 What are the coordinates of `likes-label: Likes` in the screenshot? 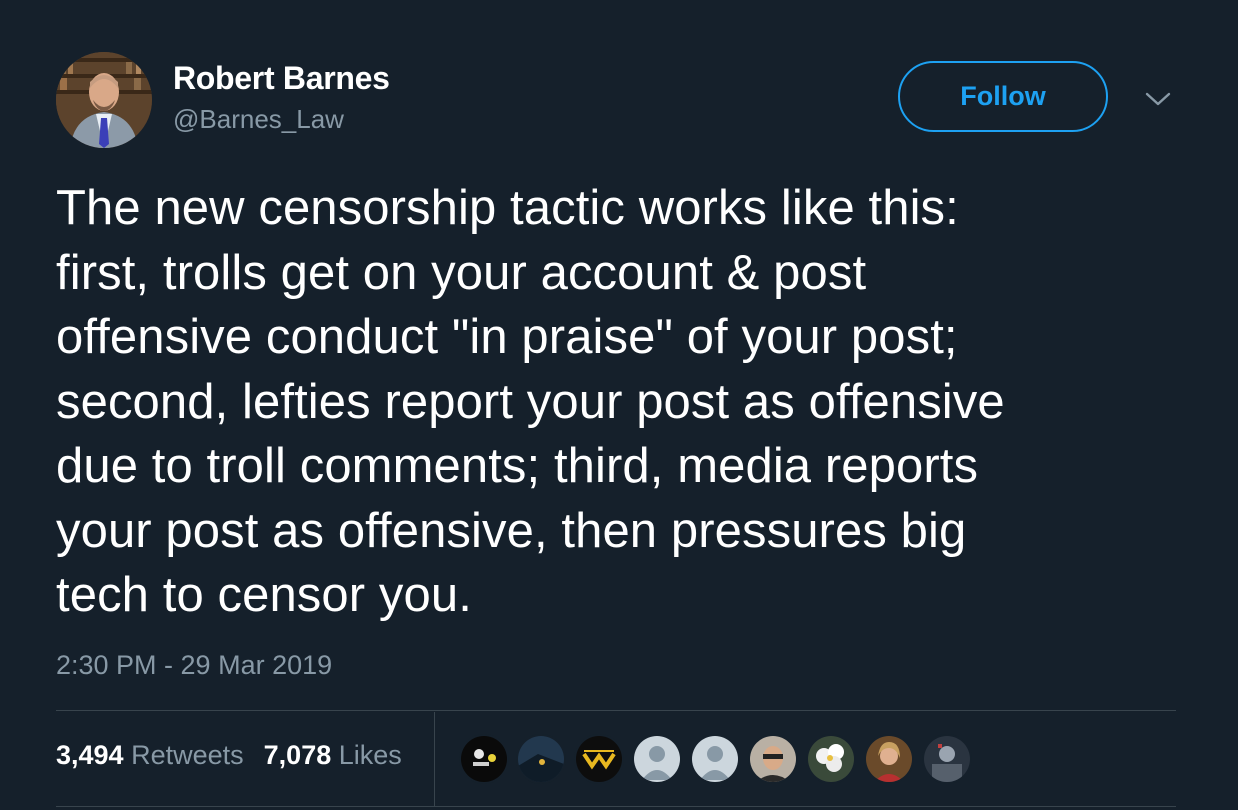 It's located at (370, 755).